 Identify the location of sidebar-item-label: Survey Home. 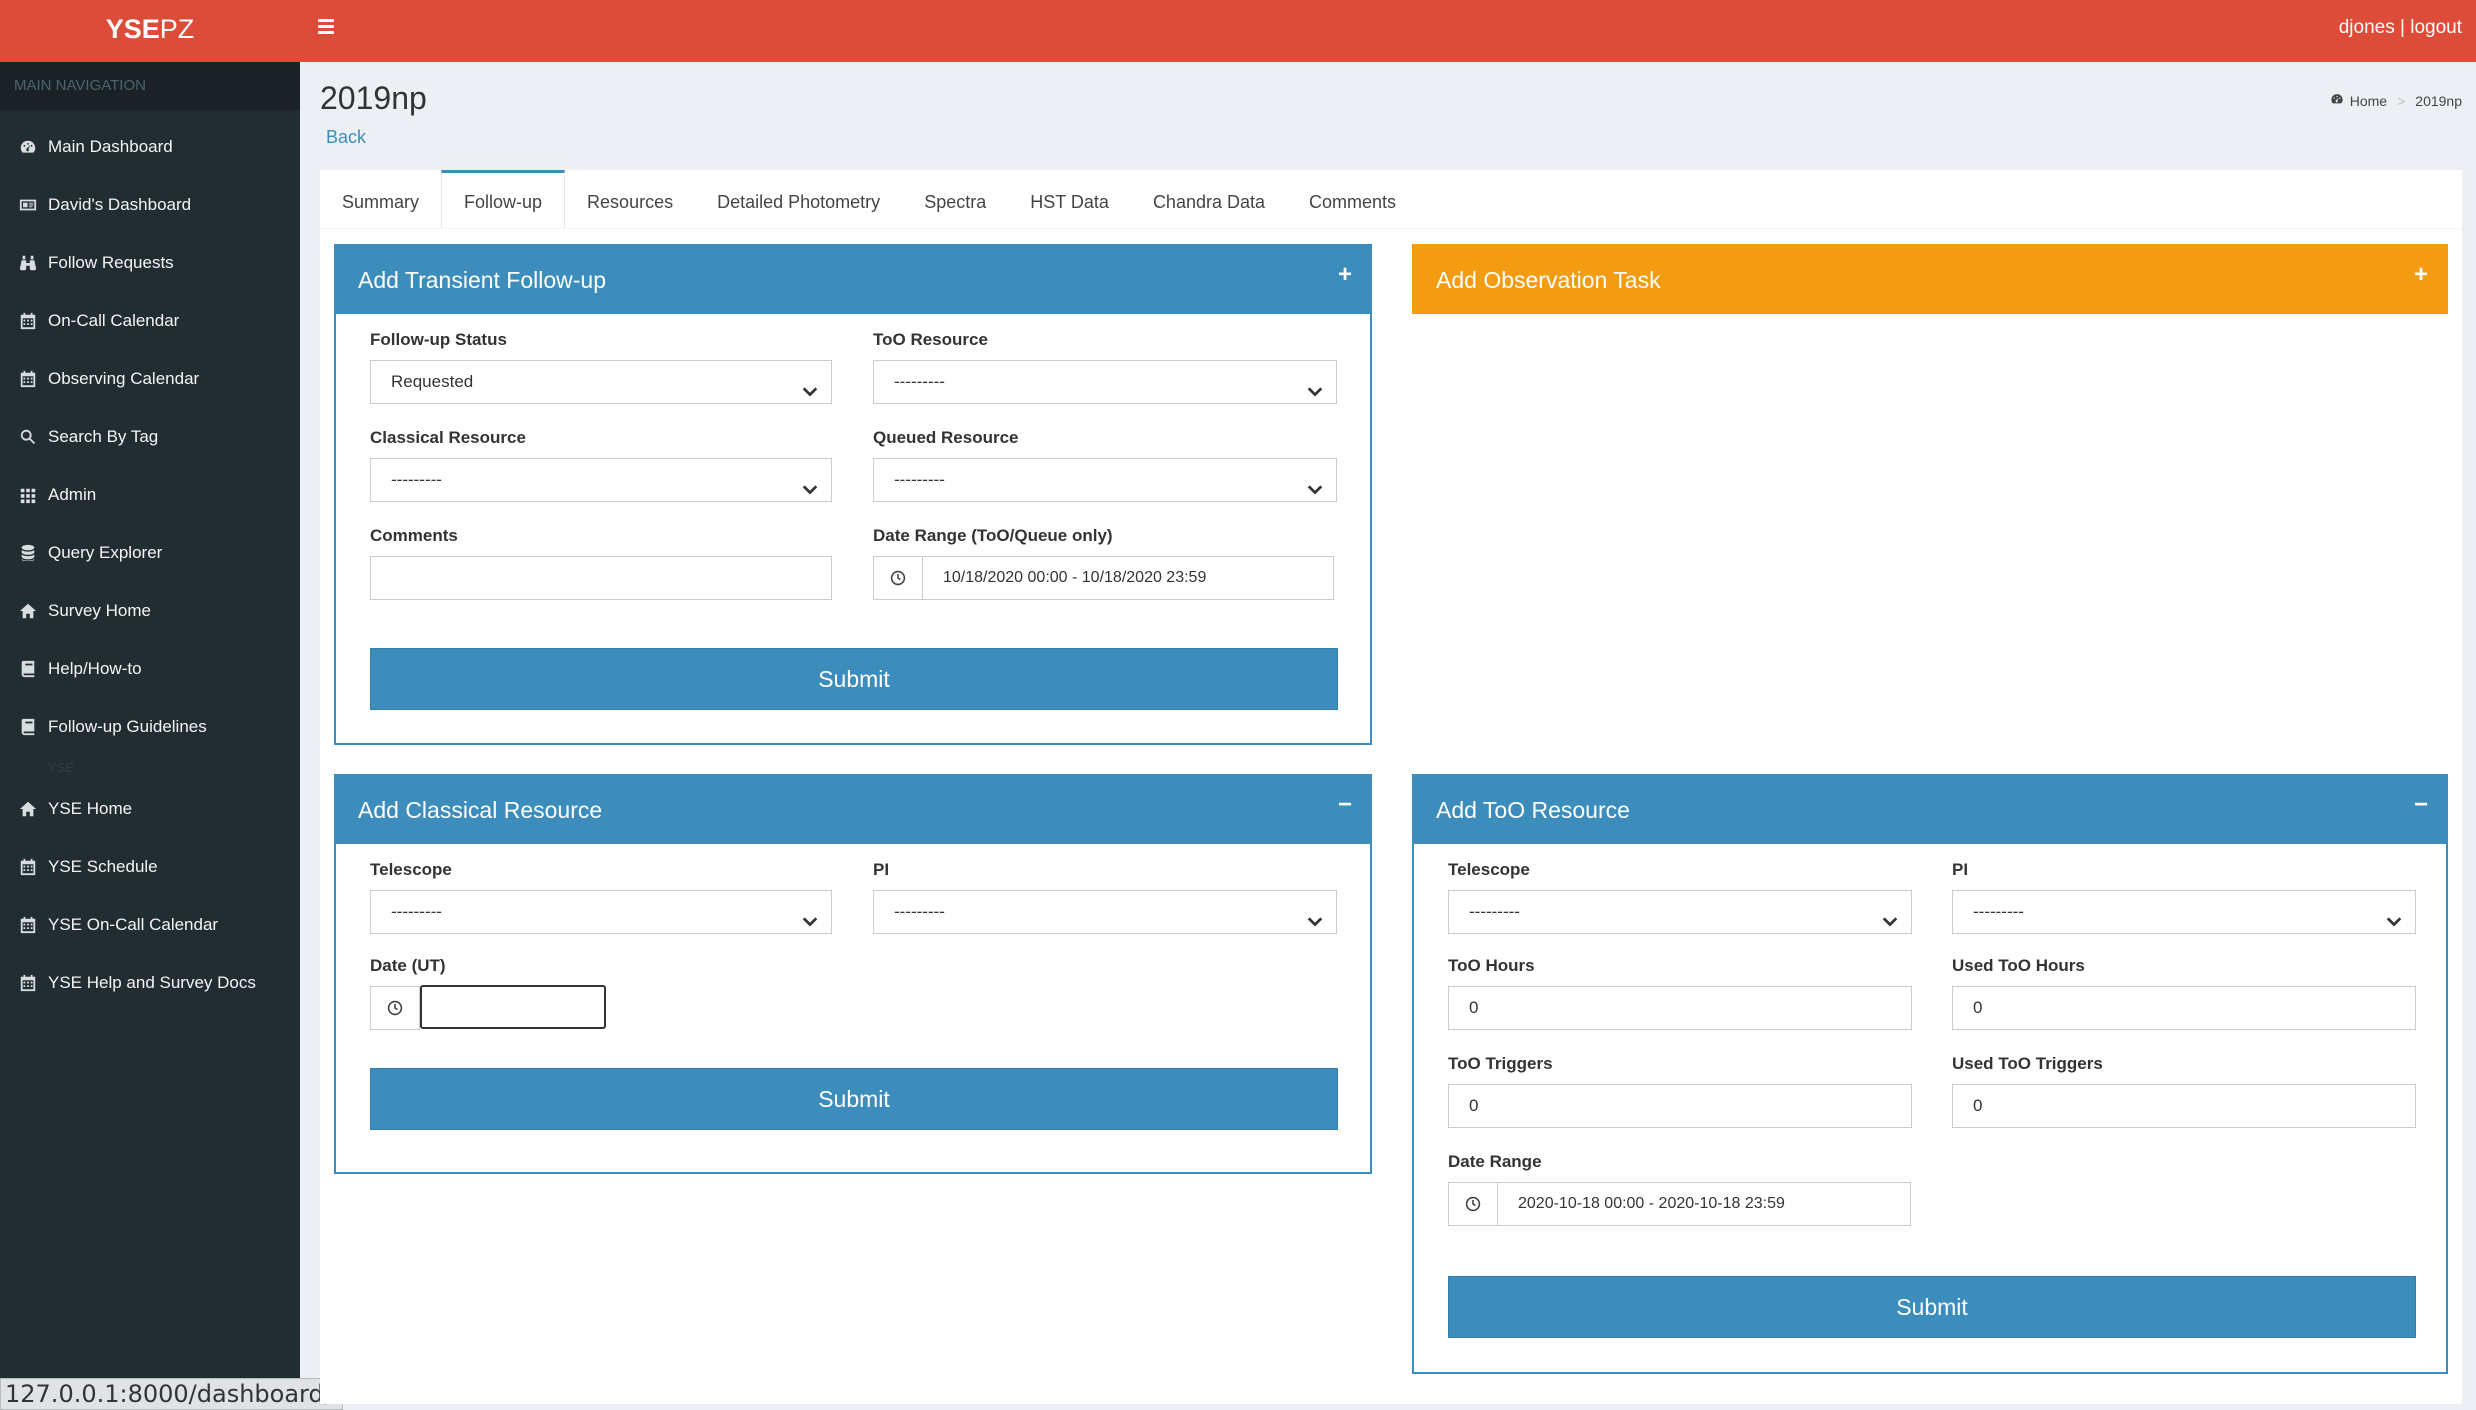
(99, 610).